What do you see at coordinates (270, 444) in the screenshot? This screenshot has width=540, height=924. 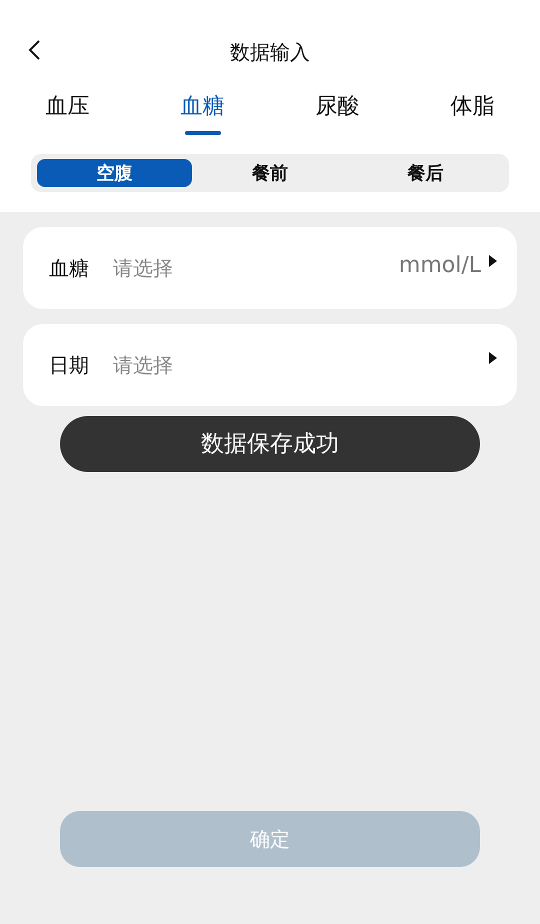 I see `toast: 数据保存成功` at bounding box center [270, 444].